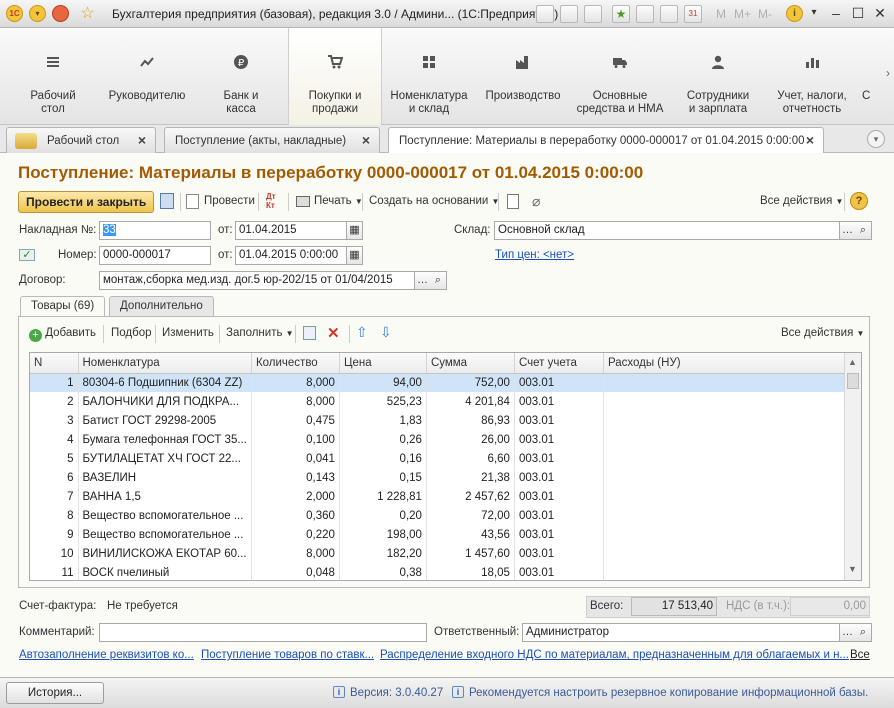 This screenshot has width=894, height=708. What do you see at coordinates (383, 401) in the screenshot?
I see `table-cell: 525,23` at bounding box center [383, 401].